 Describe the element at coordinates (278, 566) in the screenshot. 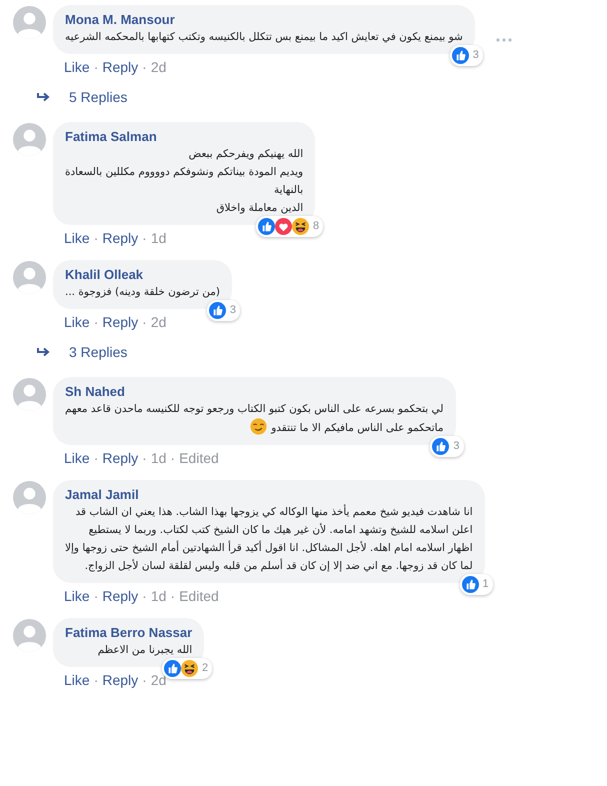

I see `comment-text: لما كان قد زوجها. مع اني ضد إلا إن كان قد أسلم من قلبه وليس لقلقة لسان لأجل الزواج.` at that location.